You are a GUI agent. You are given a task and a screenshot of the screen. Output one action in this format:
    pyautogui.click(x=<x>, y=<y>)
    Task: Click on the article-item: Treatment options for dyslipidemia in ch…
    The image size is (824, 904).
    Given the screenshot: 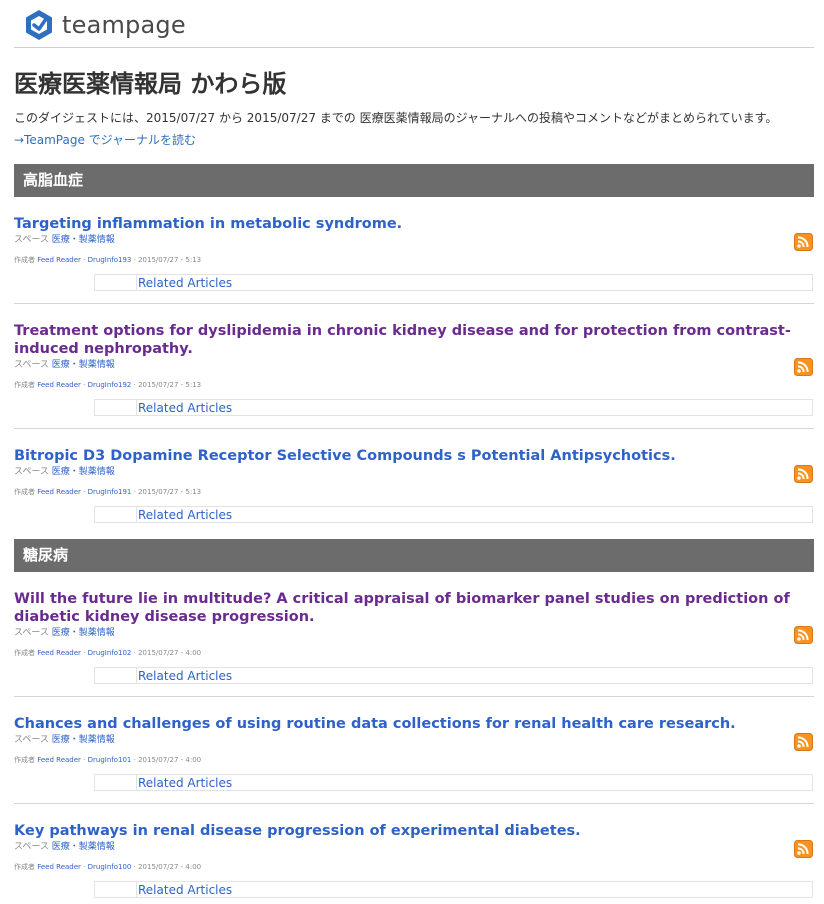 What is the action you would take?
    pyautogui.click(x=414, y=369)
    